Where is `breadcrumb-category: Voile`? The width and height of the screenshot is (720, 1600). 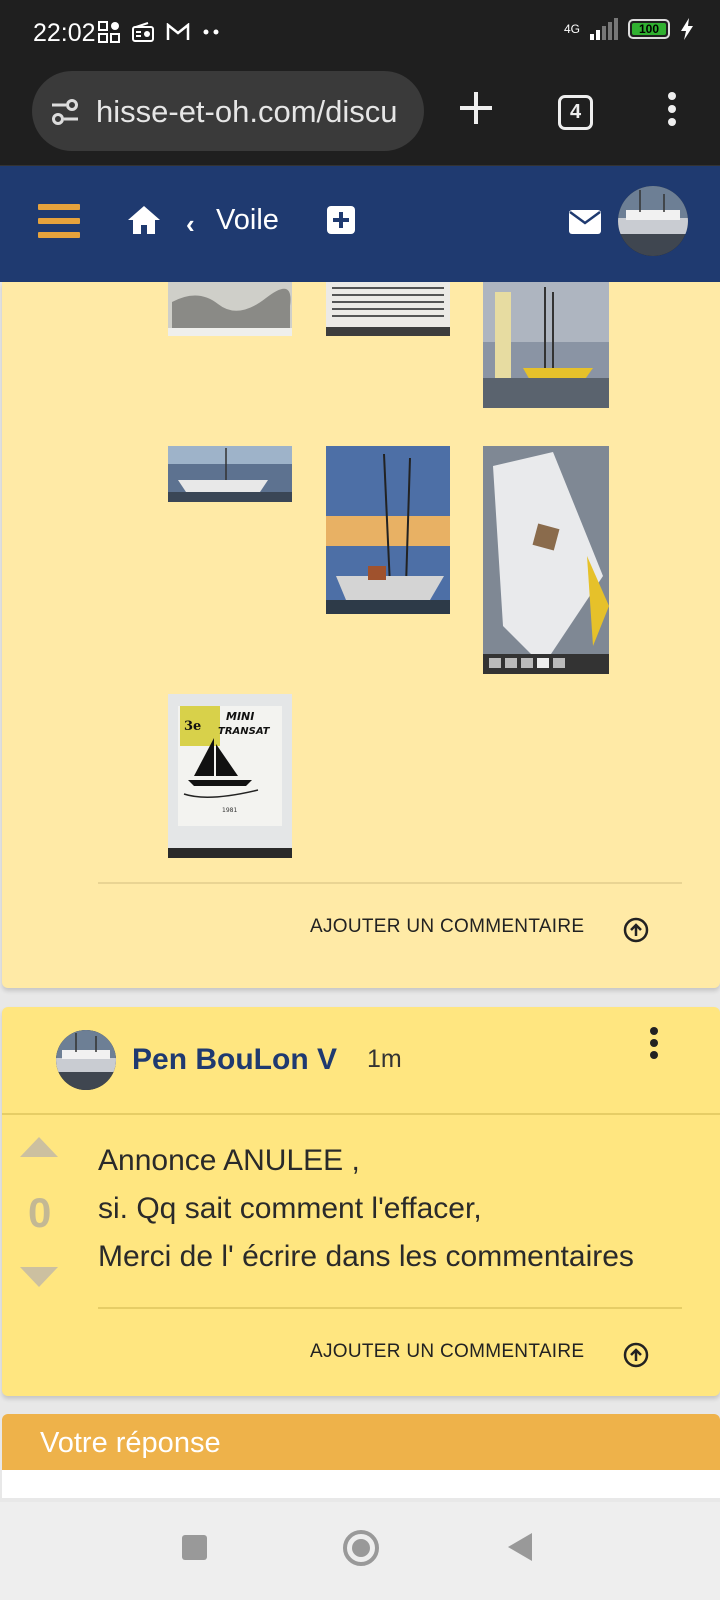 breadcrumb-category: Voile is located at coordinates (247, 220).